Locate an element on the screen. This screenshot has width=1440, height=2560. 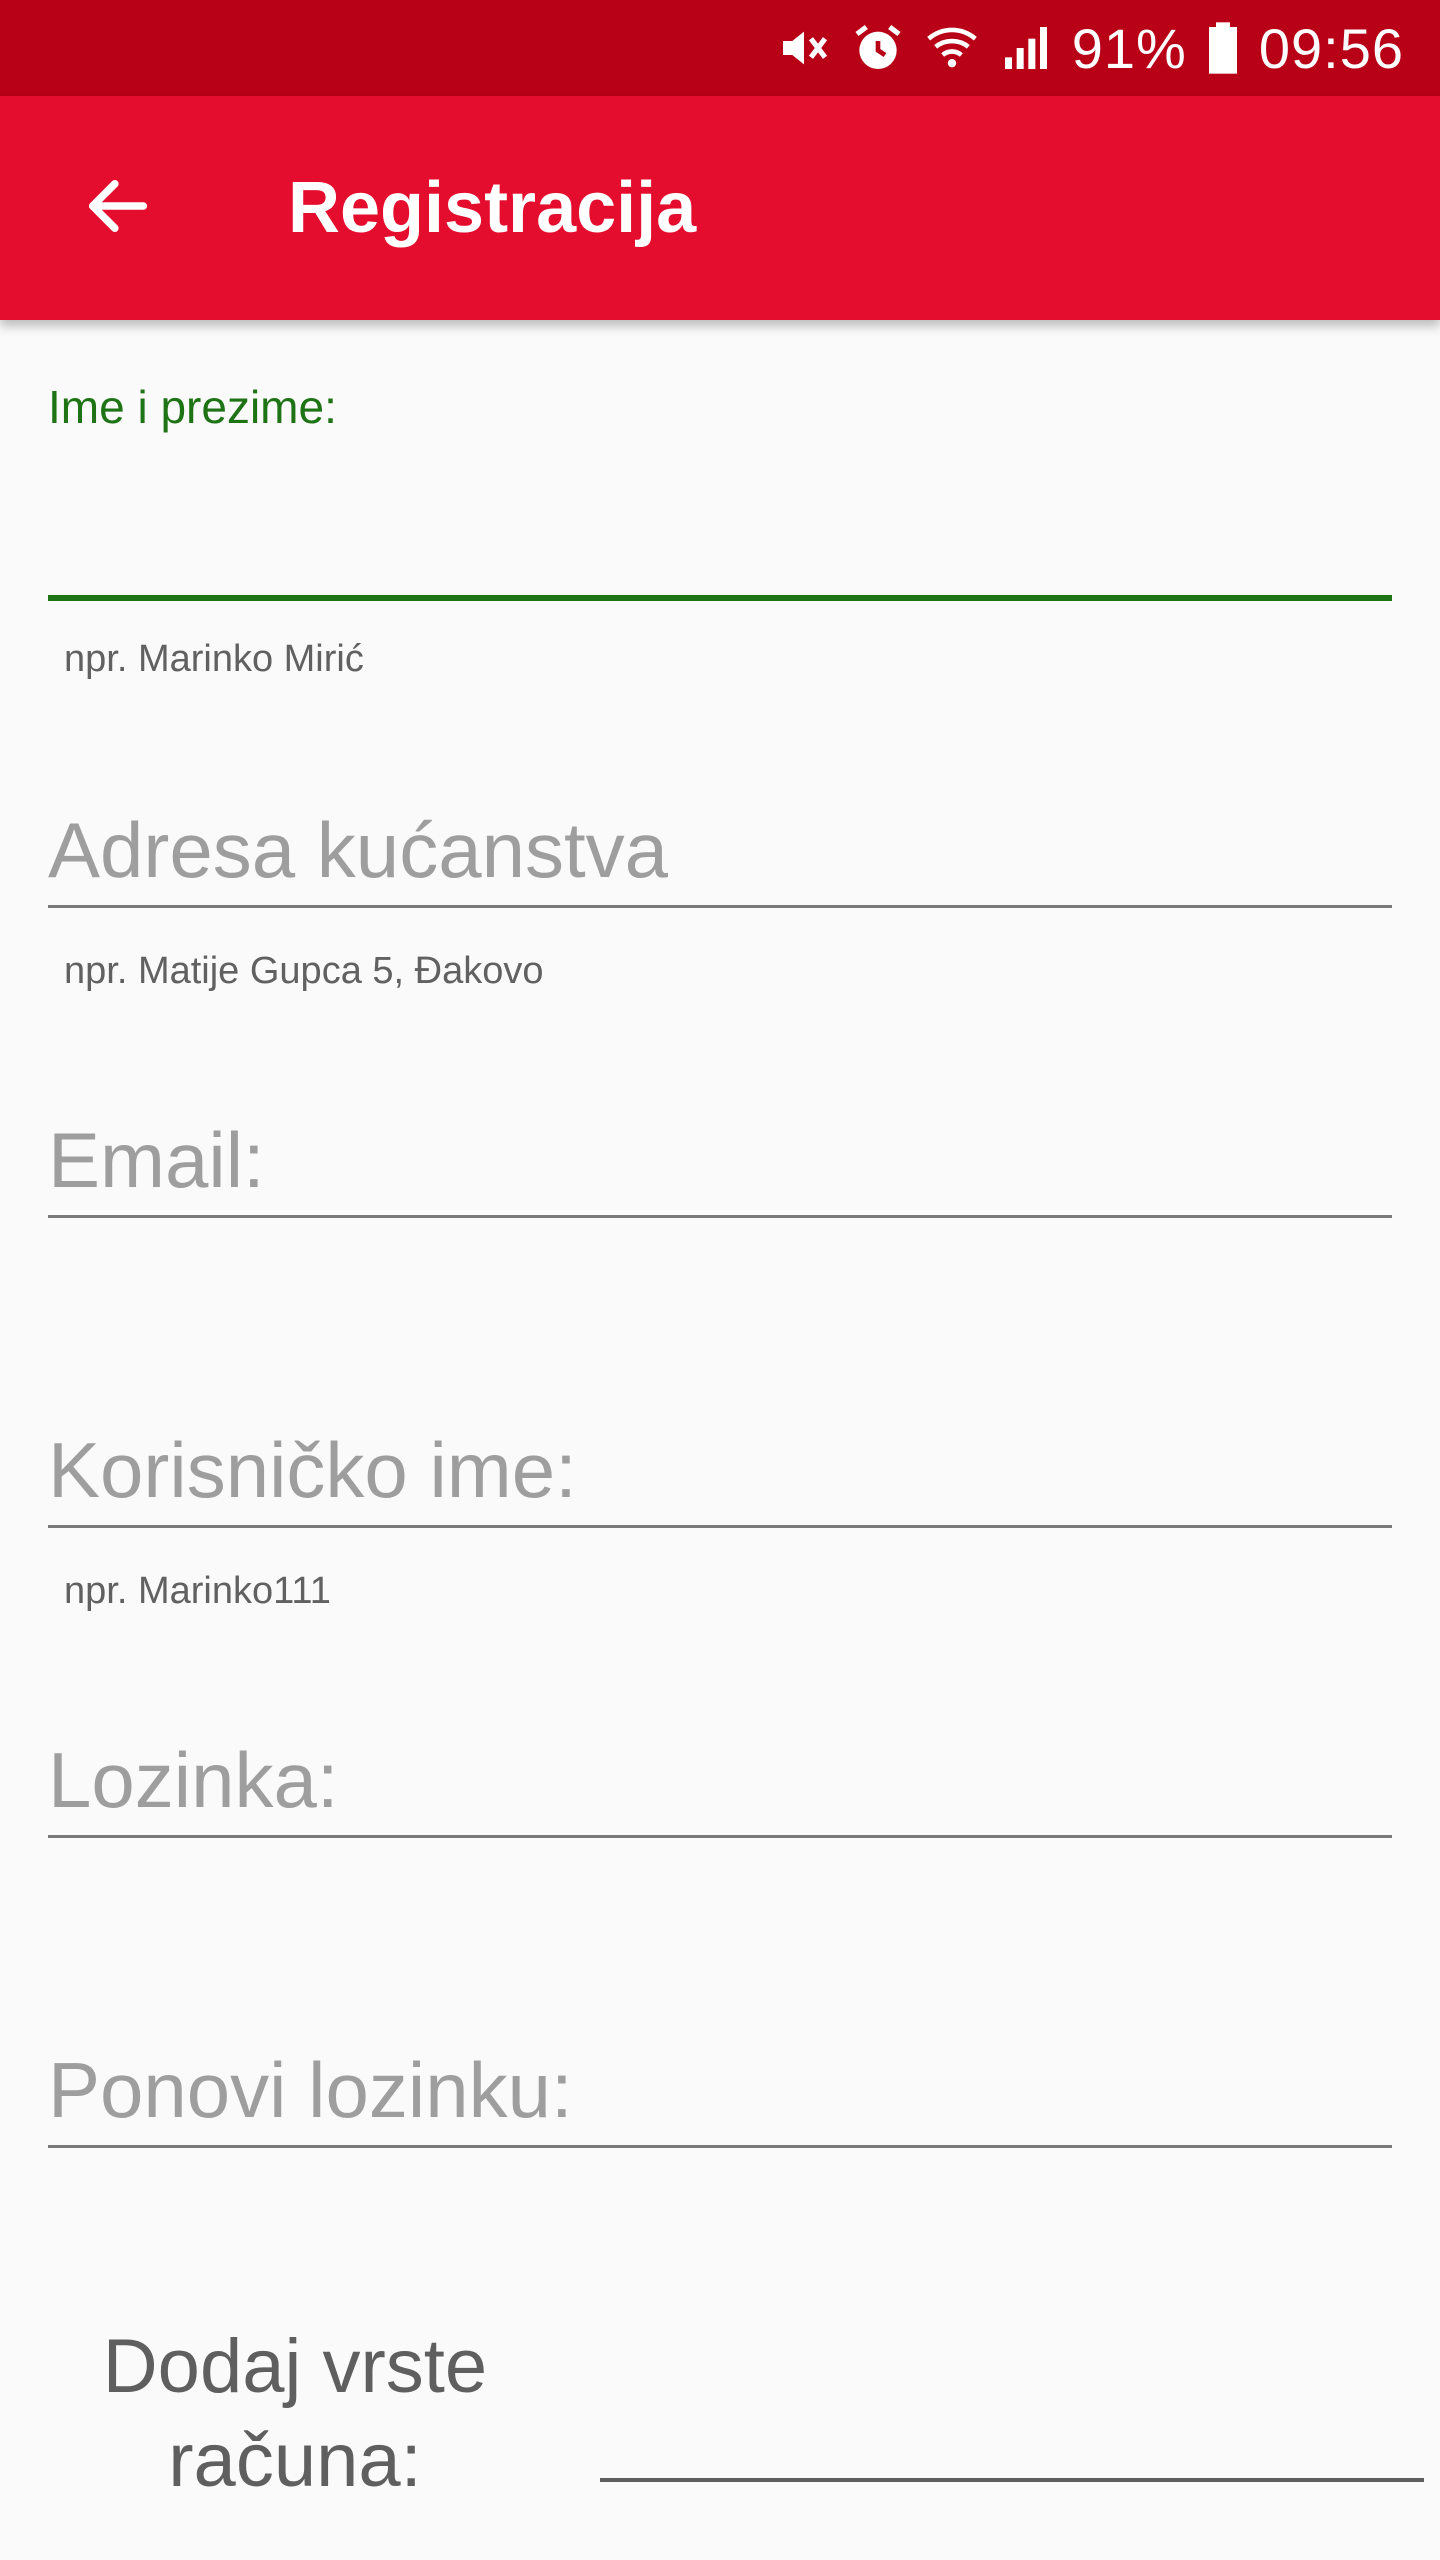
alarm-icon is located at coordinates (878, 48).